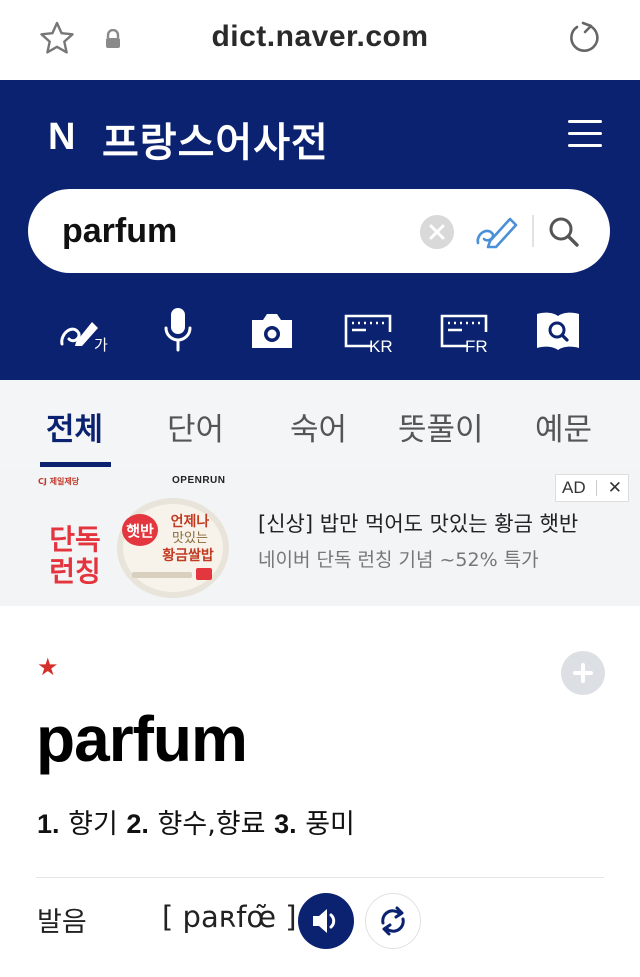  Describe the element at coordinates (464, 330) in the screenshot. I see `keyboard-fr-icon: FR` at that location.